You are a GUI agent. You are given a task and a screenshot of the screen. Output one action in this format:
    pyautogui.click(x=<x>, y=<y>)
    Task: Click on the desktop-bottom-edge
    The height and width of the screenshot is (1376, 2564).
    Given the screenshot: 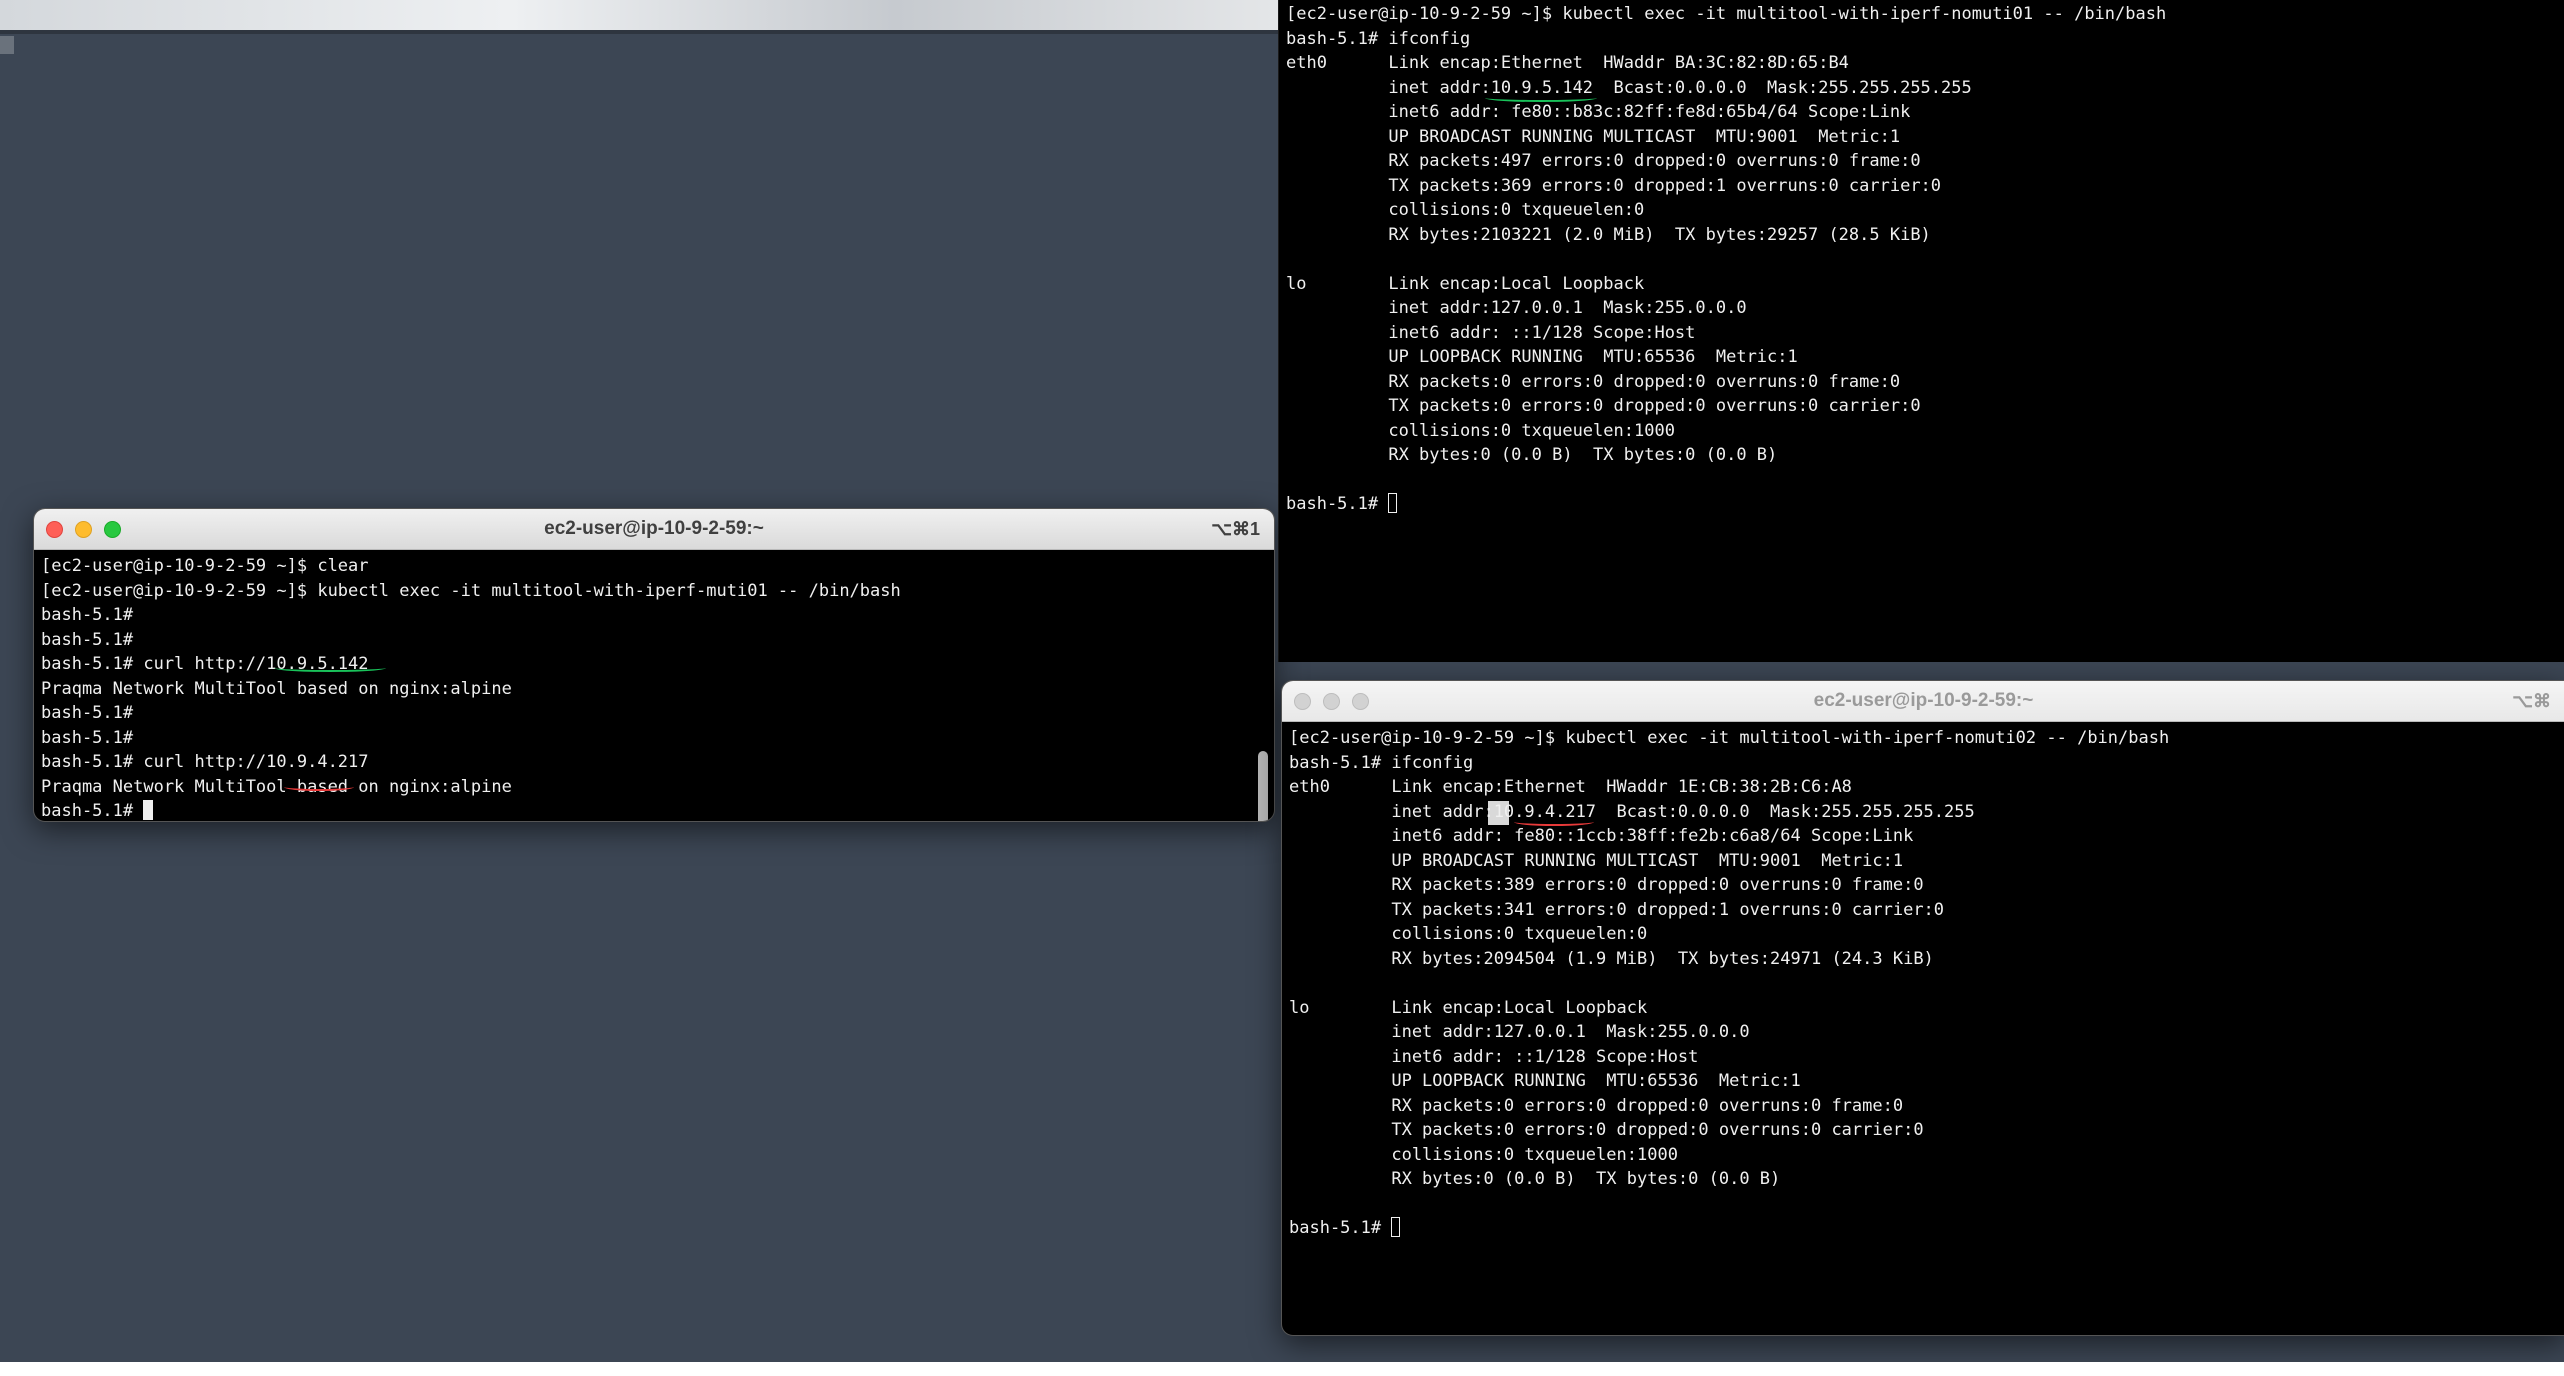 What is the action you would take?
    pyautogui.click(x=1282, y=1369)
    